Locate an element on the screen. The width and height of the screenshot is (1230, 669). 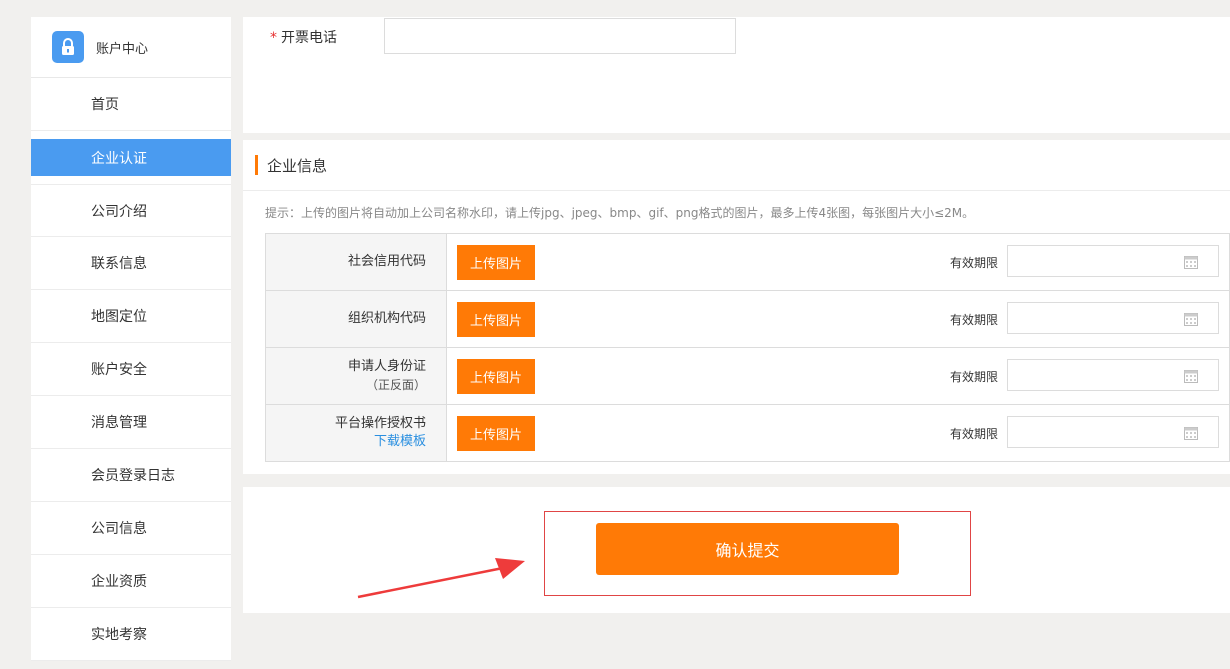
sidebar-item-company-info: 公司信息 is located at coordinates (131, 528).